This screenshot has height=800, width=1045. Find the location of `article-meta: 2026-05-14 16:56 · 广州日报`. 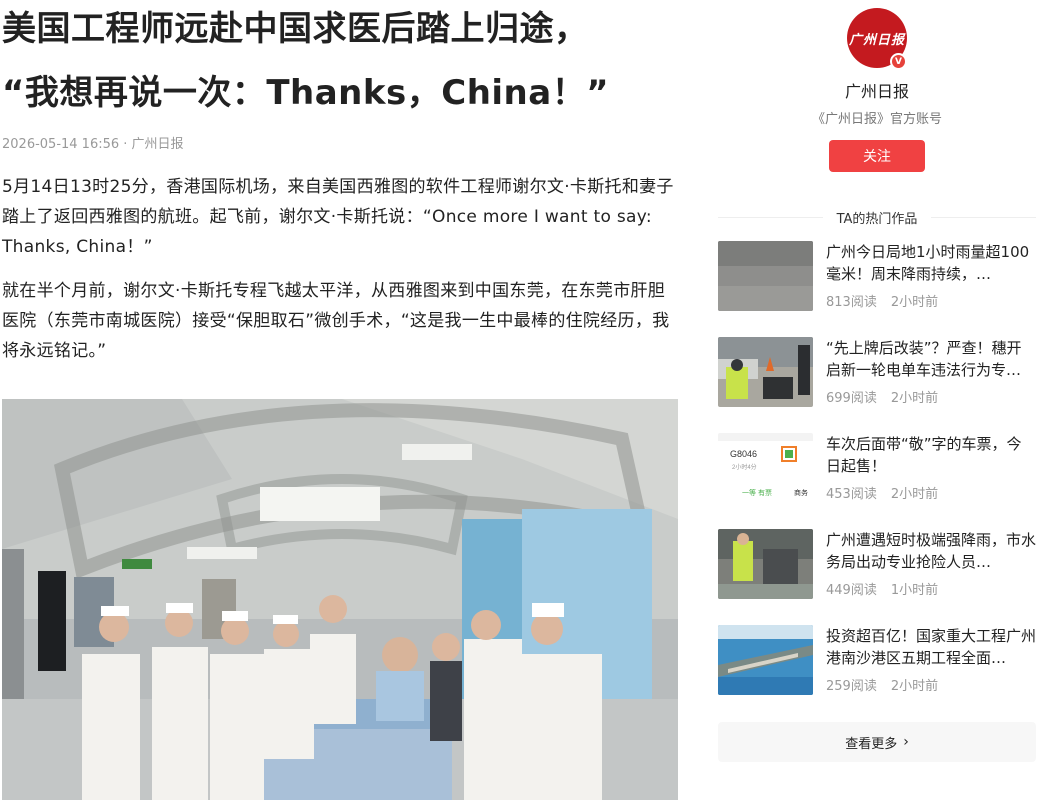

article-meta: 2026-05-14 16:56 · 广州日报 is located at coordinates (93, 144).